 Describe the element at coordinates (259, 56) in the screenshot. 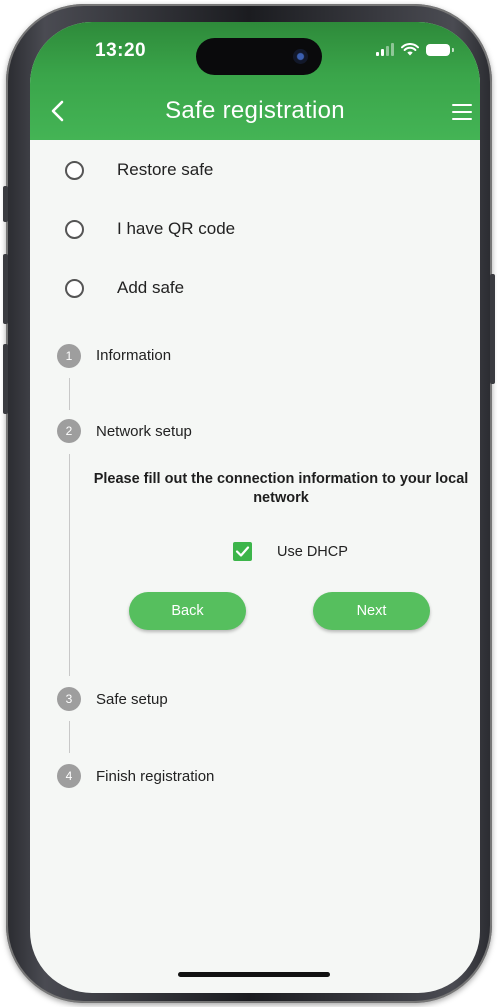

I see `dynamic-island` at that location.